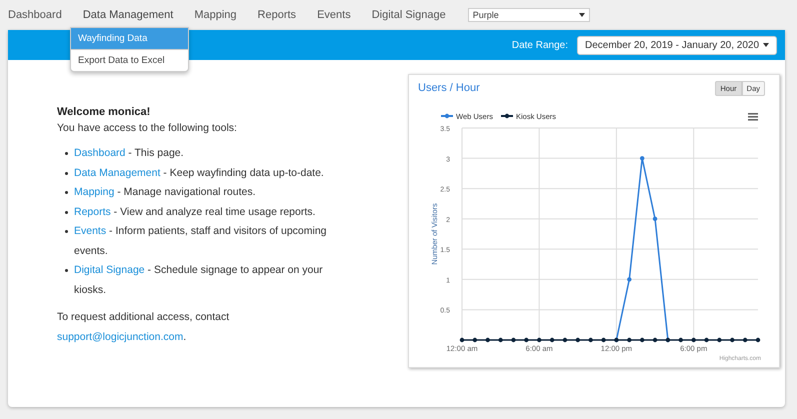 This screenshot has height=419, width=797. What do you see at coordinates (277, 15) in the screenshot?
I see `nav-link: Reports` at bounding box center [277, 15].